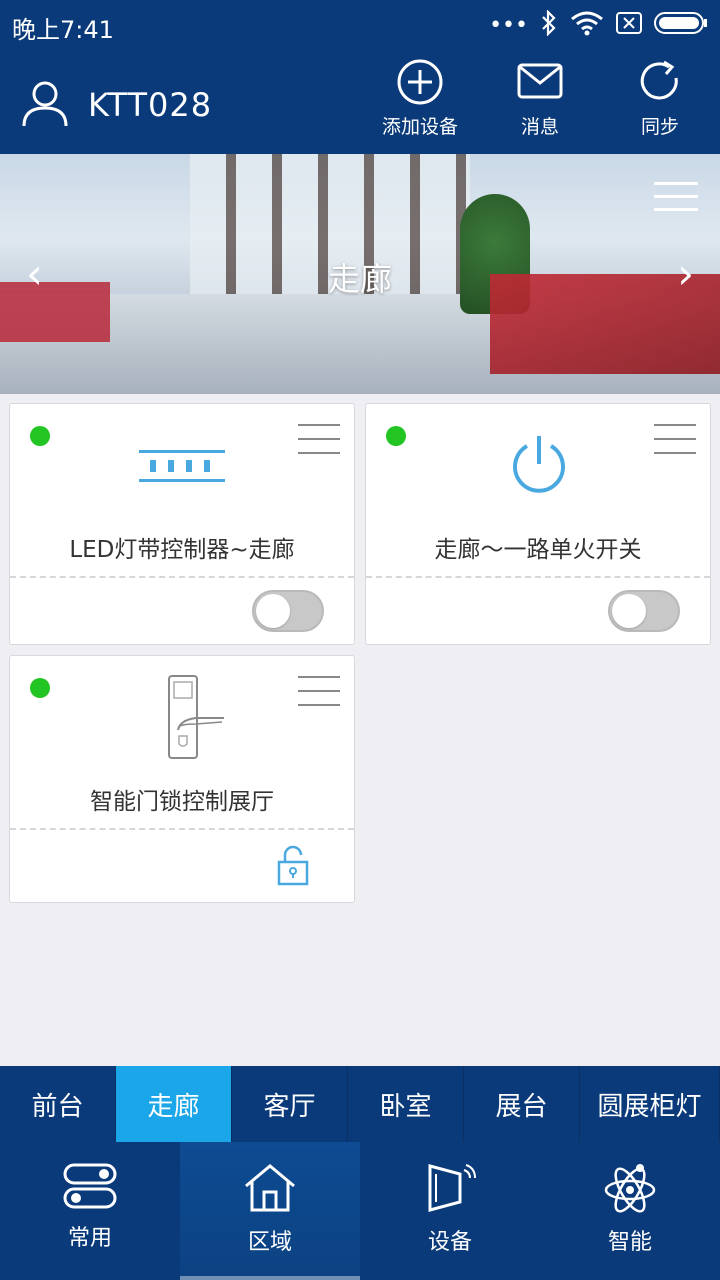 The width and height of the screenshot is (720, 1280). What do you see at coordinates (681, 25) in the screenshot?
I see `battery-icon` at bounding box center [681, 25].